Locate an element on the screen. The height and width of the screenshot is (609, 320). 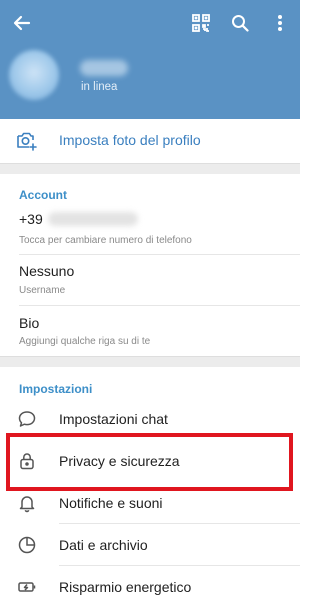
search-icon is located at coordinates (240, 23).